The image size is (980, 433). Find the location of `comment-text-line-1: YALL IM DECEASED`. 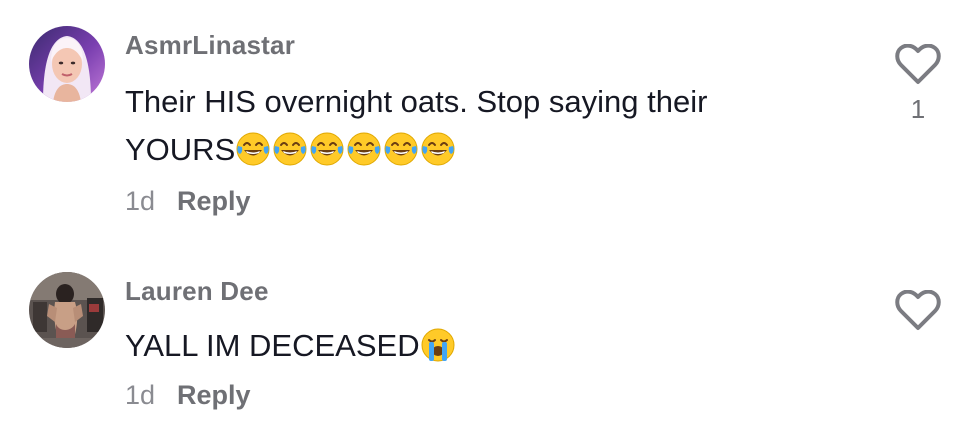

comment-text-line-1: YALL IM DECEASED is located at coordinates (272, 345).